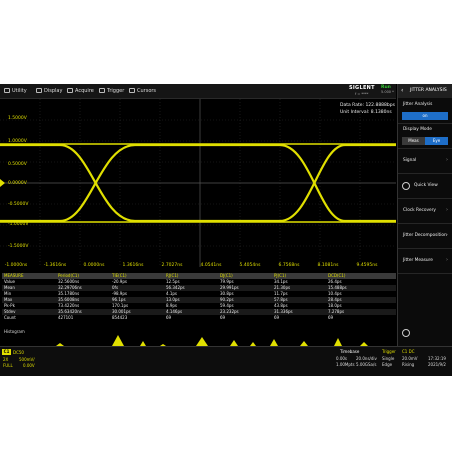 The image size is (452, 452). I want to click on menu-utility: Utility, so click(15, 91).